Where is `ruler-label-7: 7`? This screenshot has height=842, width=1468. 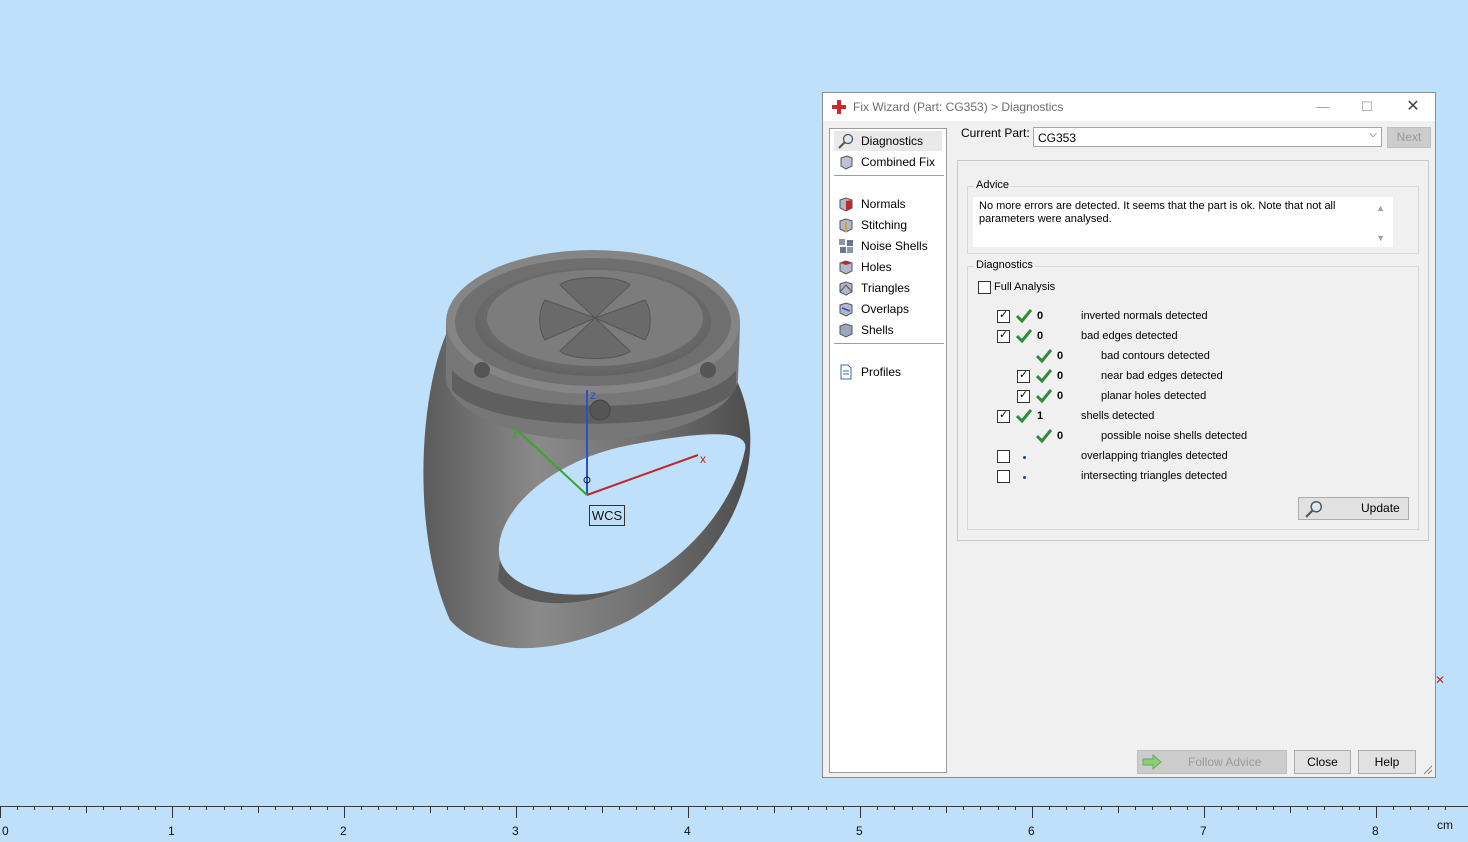
ruler-label-7: 7 is located at coordinates (1203, 831).